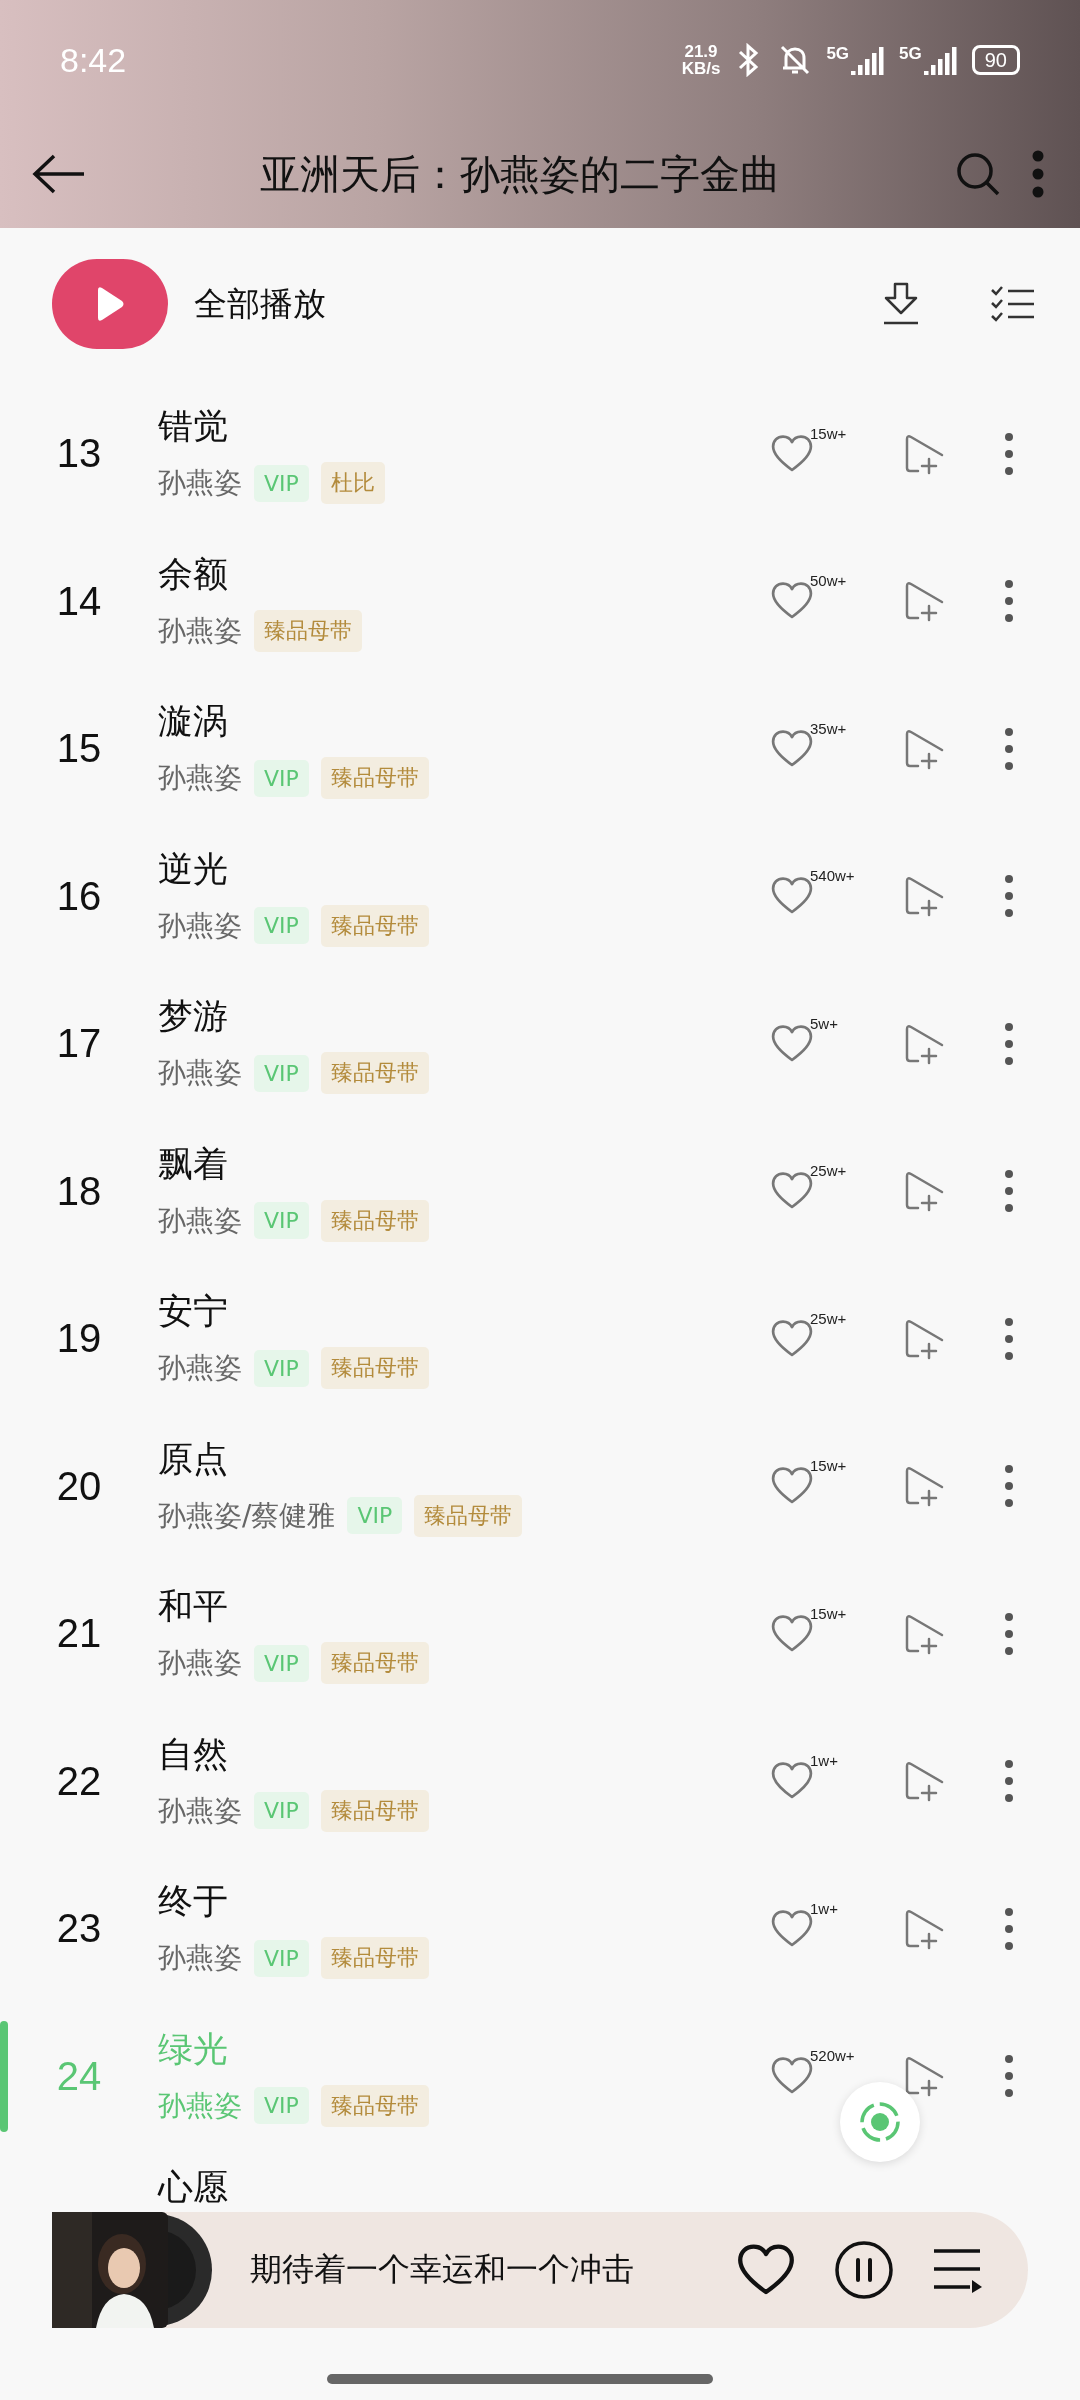  Describe the element at coordinates (193, 1017) in the screenshot. I see `song-title: 梦游` at that location.